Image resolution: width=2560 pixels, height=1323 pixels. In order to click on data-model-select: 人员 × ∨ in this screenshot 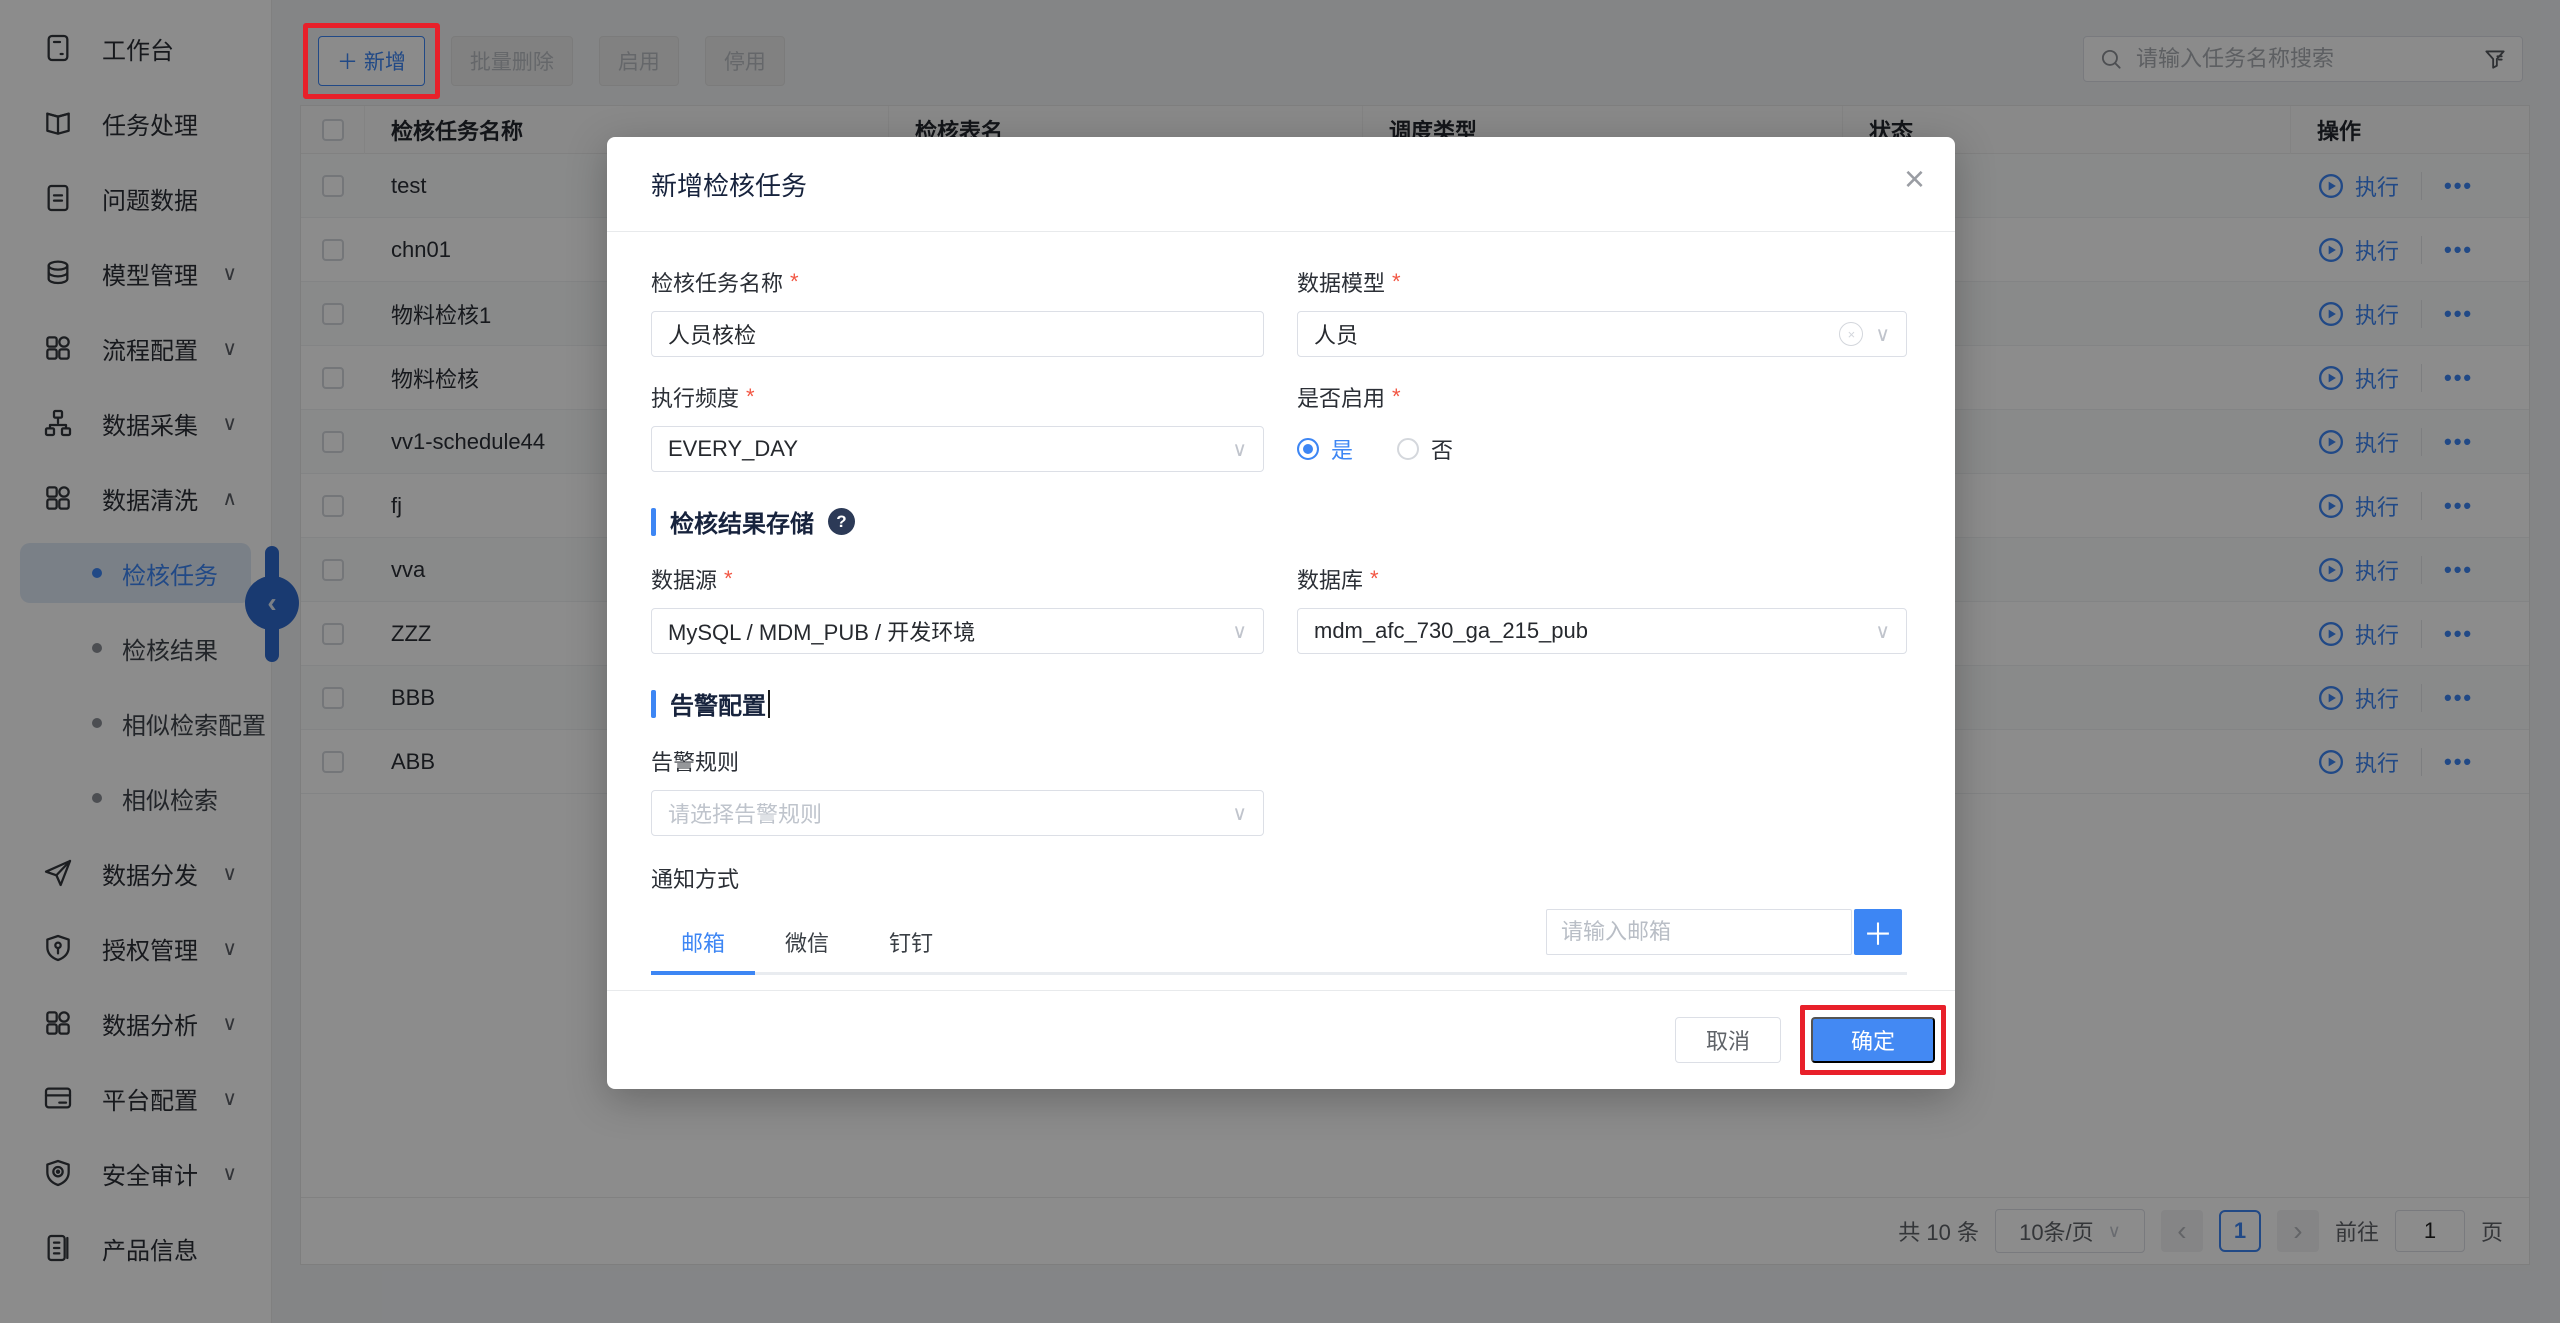, I will do `click(1602, 334)`.